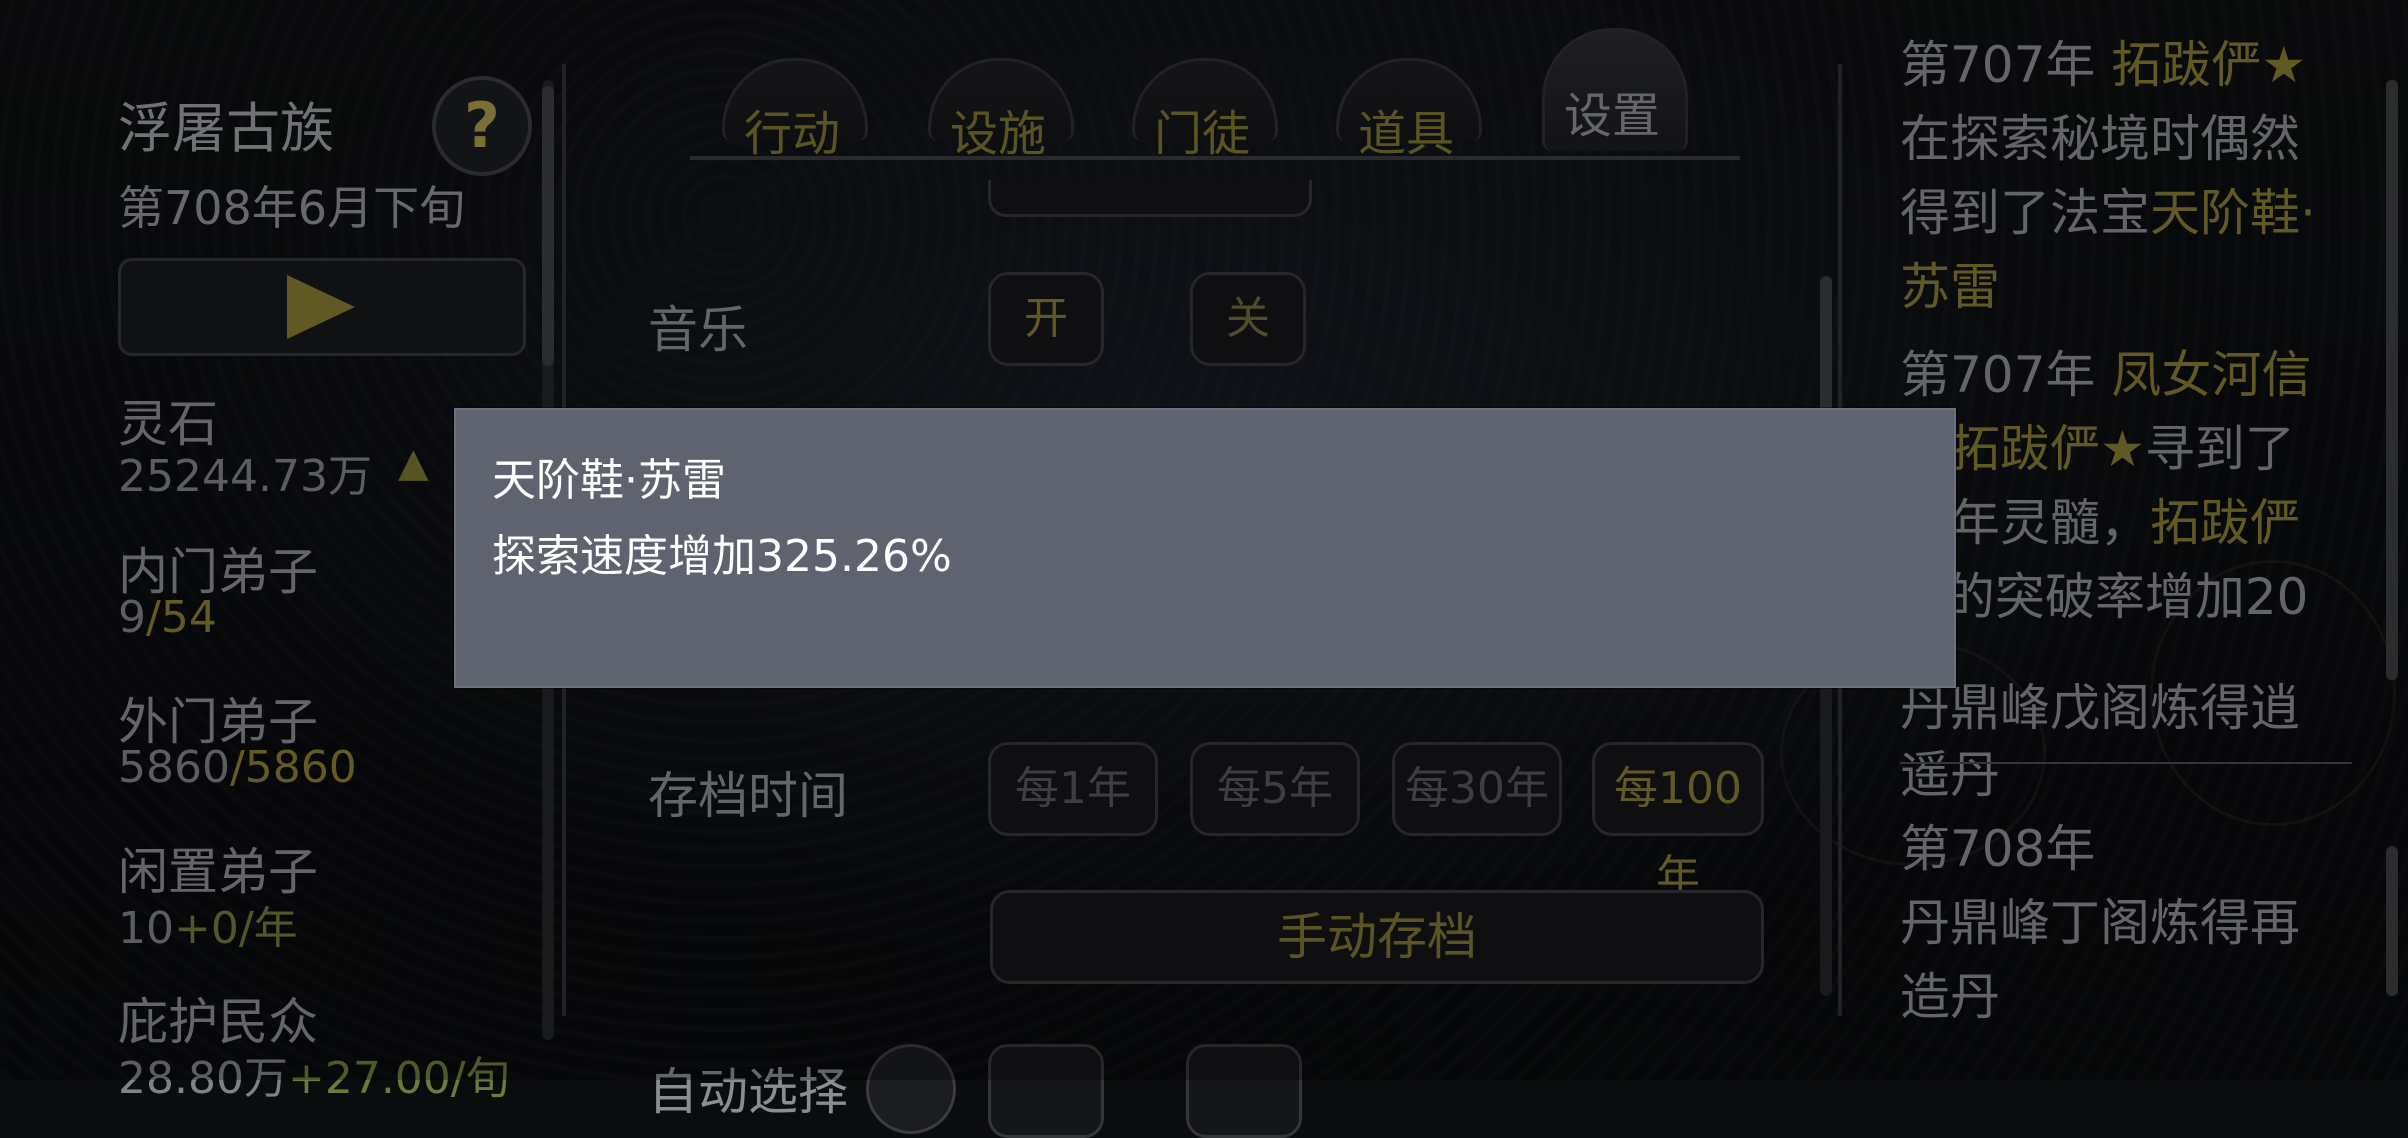  Describe the element at coordinates (722, 556) in the screenshot. I see `tooltip-description: 探索速度增加325.26%` at that location.